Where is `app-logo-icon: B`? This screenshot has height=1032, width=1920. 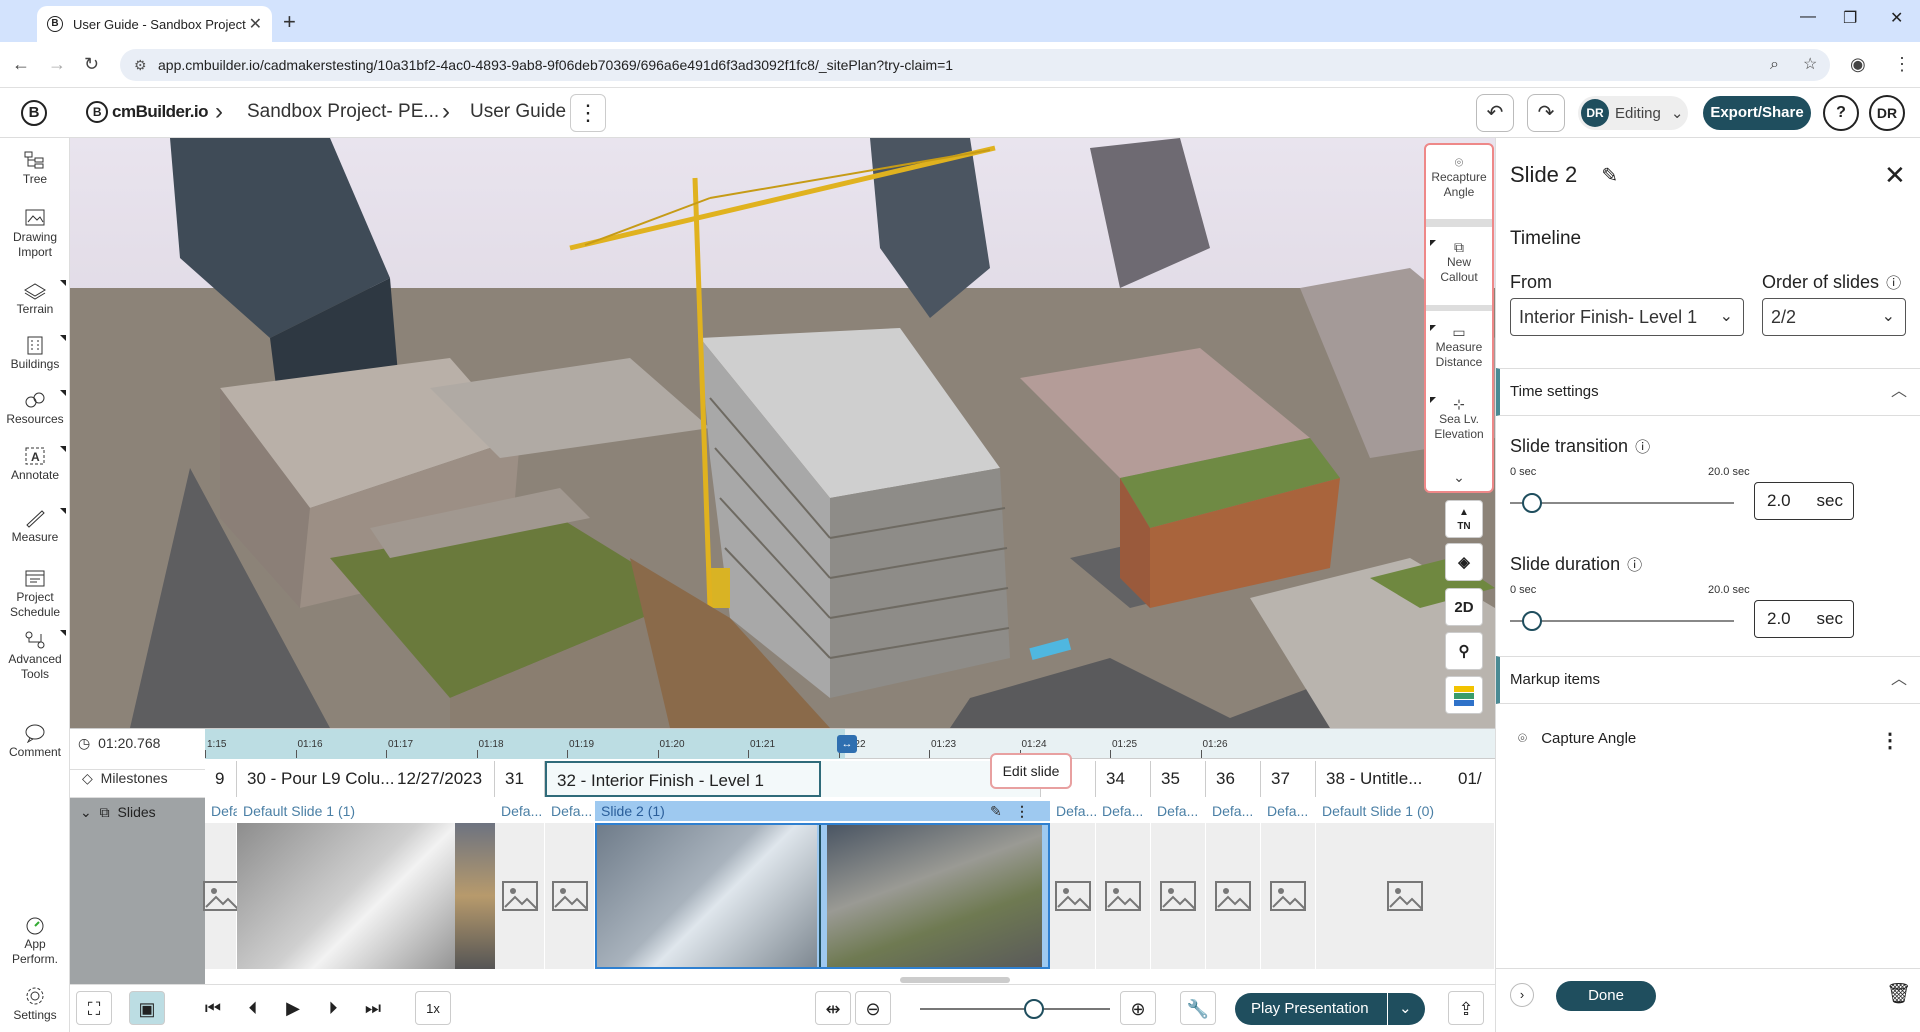 app-logo-icon: B is located at coordinates (34, 113).